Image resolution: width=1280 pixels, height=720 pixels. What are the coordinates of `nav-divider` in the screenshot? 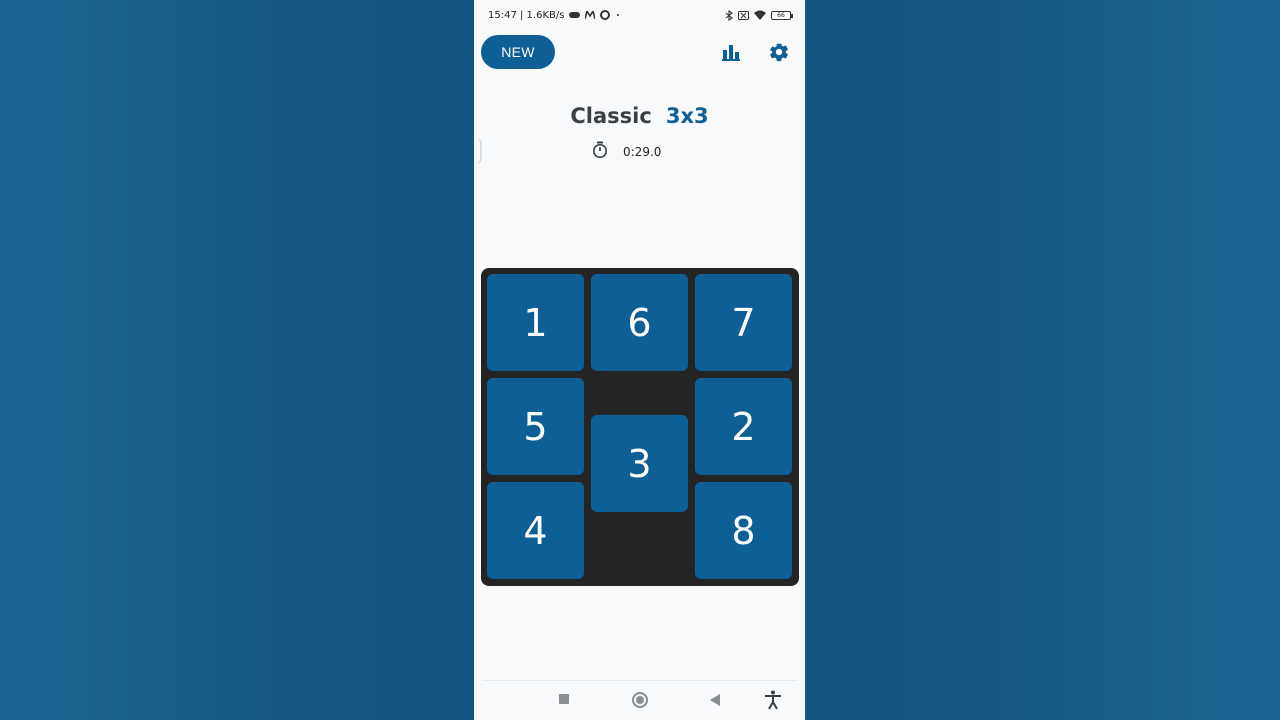 It's located at (639, 680).